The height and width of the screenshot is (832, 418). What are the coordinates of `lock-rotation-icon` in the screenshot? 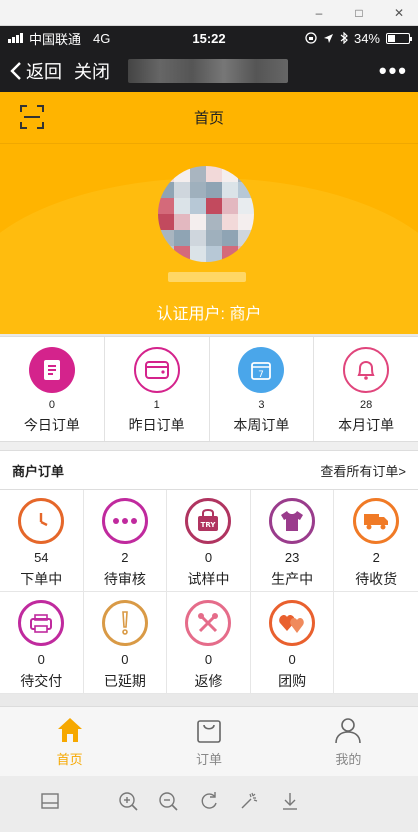 It's located at (311, 38).